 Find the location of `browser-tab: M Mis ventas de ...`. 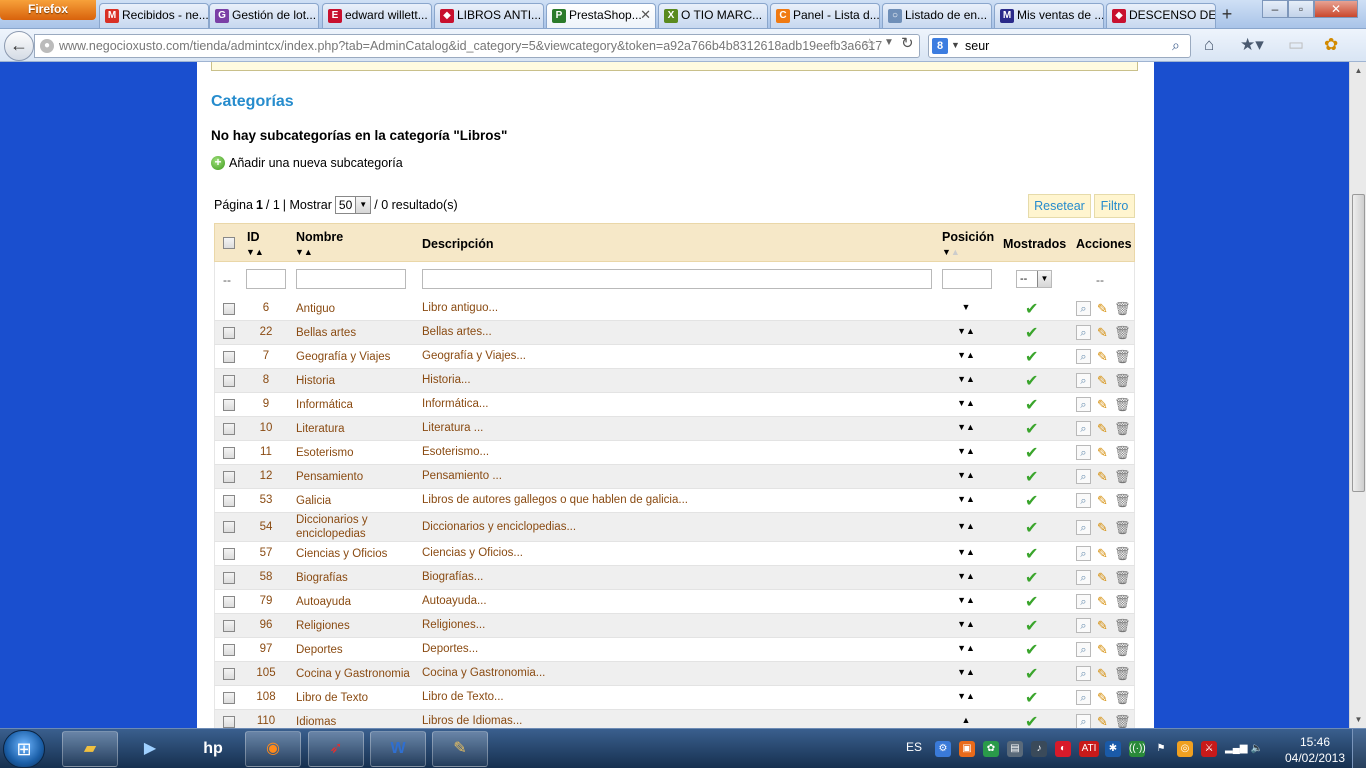

browser-tab: M Mis ventas de ... is located at coordinates (1049, 15).